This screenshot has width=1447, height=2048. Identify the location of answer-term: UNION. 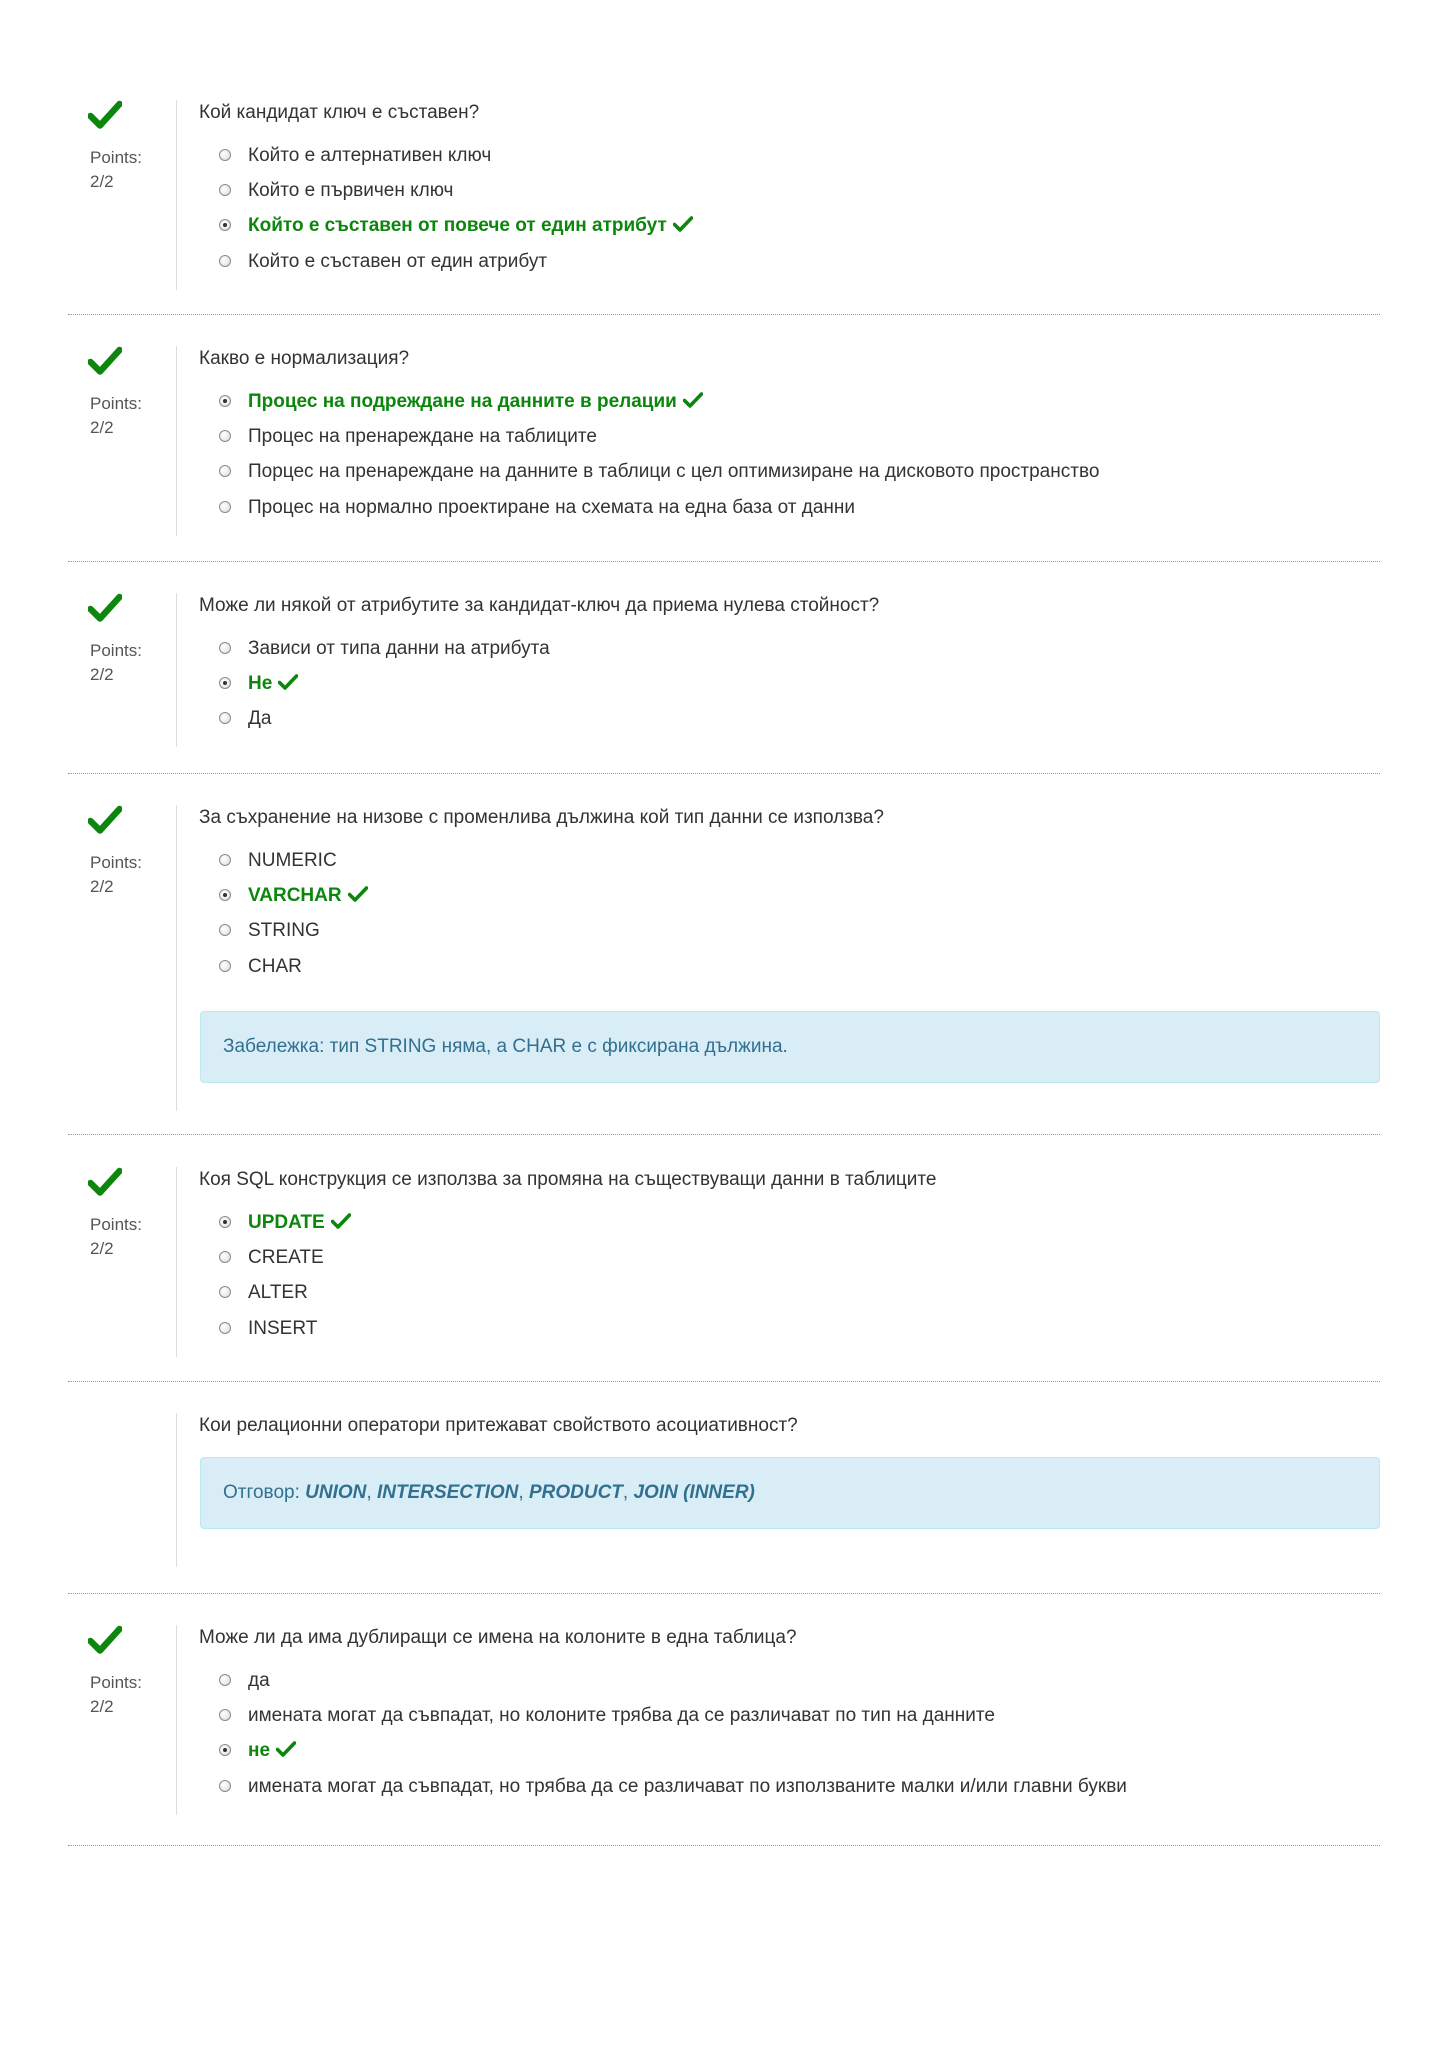
(336, 1492).